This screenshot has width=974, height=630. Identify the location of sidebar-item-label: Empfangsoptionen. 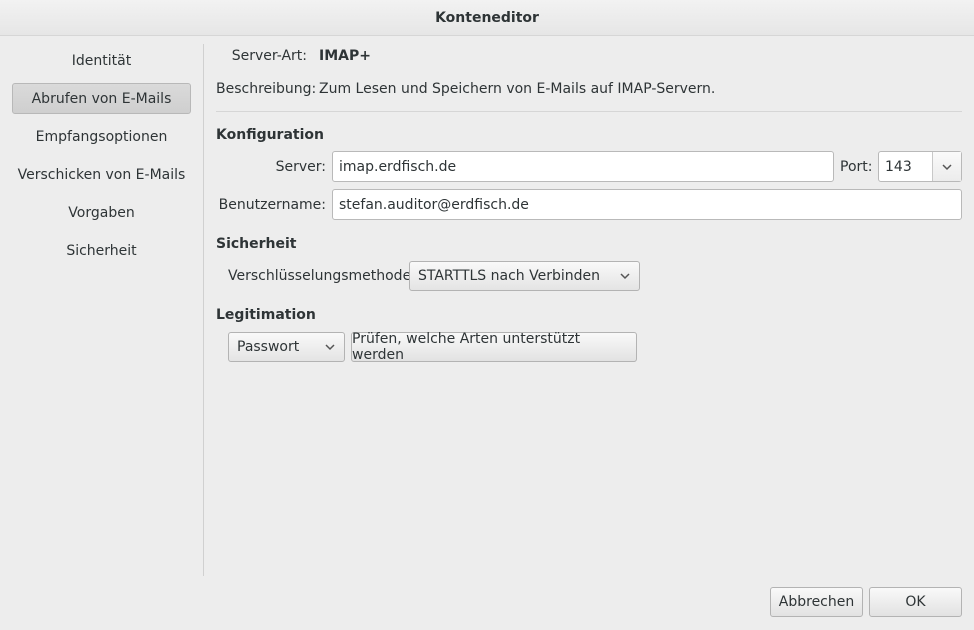
(101, 136).